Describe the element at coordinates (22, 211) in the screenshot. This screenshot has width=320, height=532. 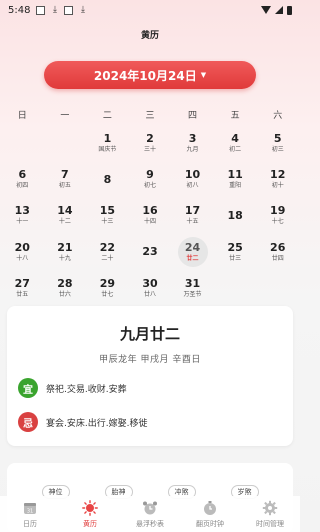
I see `day-number: 13` at that location.